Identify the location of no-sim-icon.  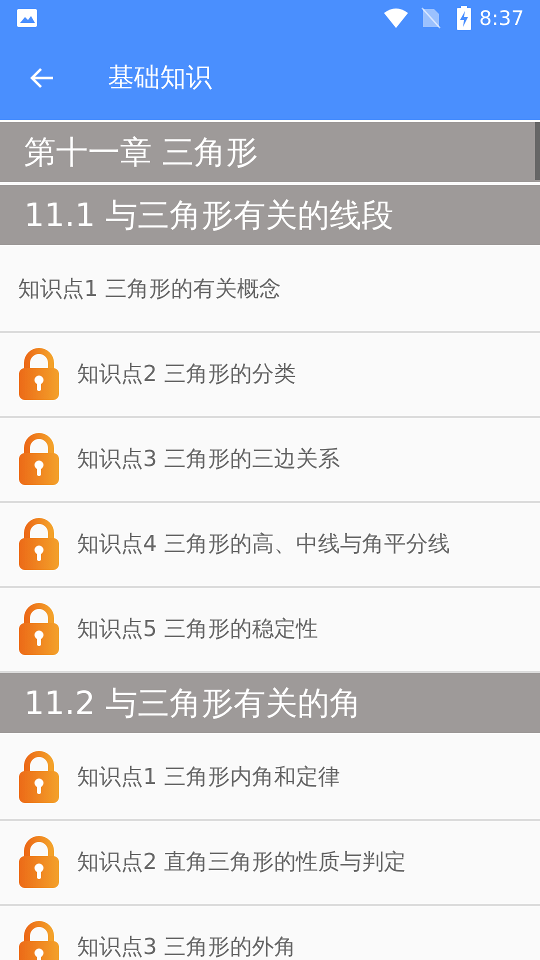
(431, 18).